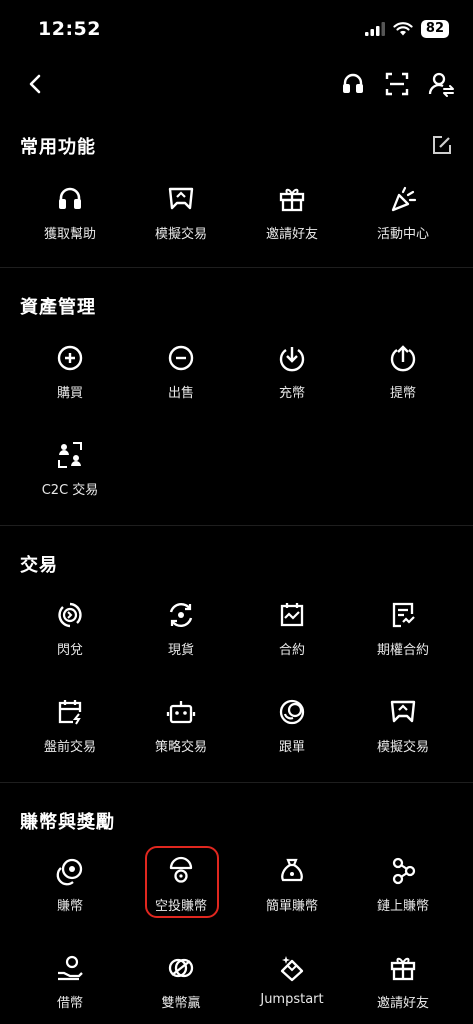 The width and height of the screenshot is (473, 1024). Describe the element at coordinates (69, 234) in the screenshot. I see `grid-item-label: 獲取幫助` at that location.